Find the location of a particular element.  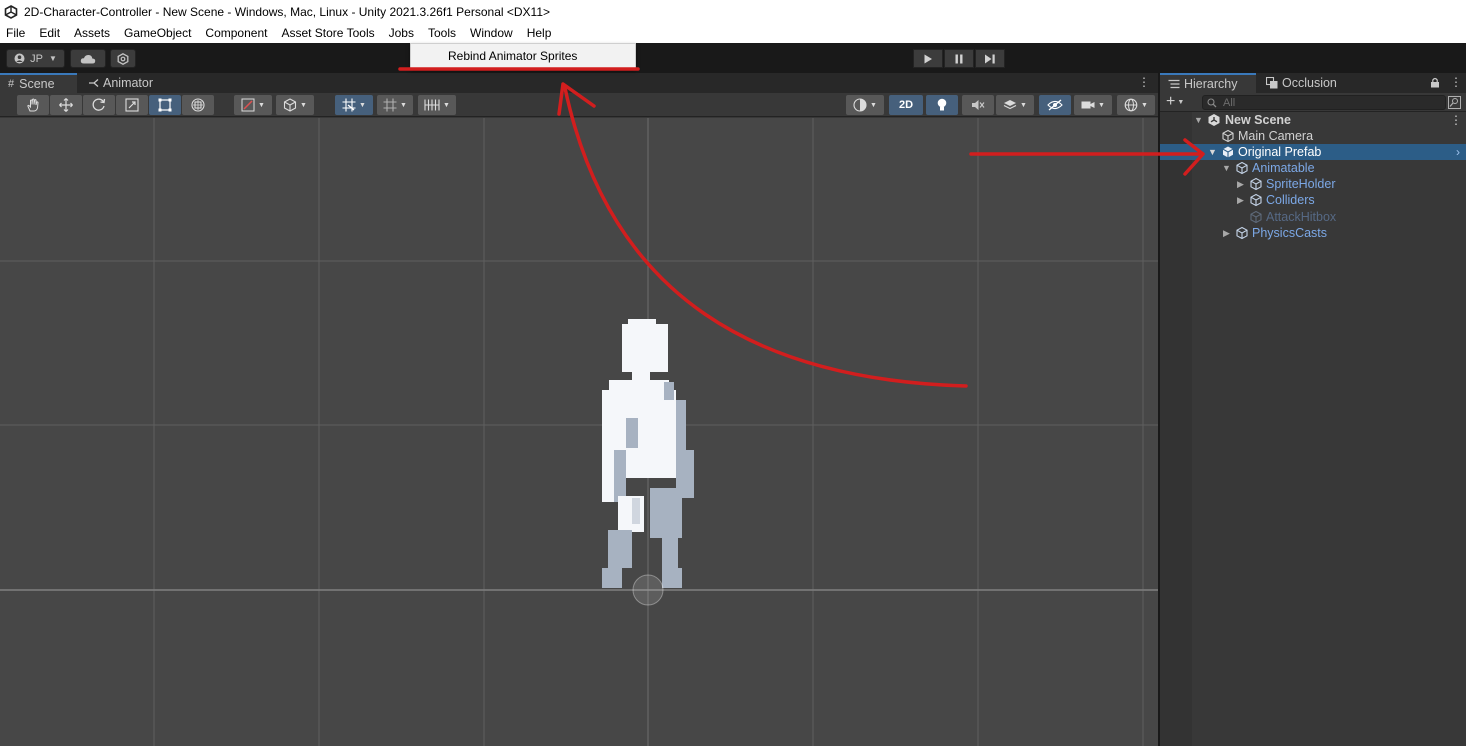

hierarchy-item-label: AttackHitbox is located at coordinates (1301, 217).